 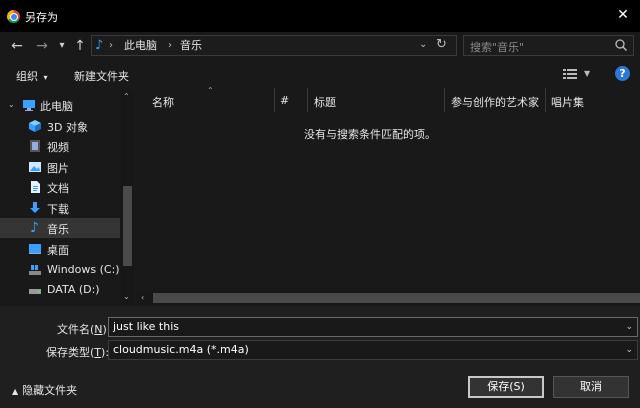 I want to click on sidebar-item-label: 下载, so click(x=58, y=209).